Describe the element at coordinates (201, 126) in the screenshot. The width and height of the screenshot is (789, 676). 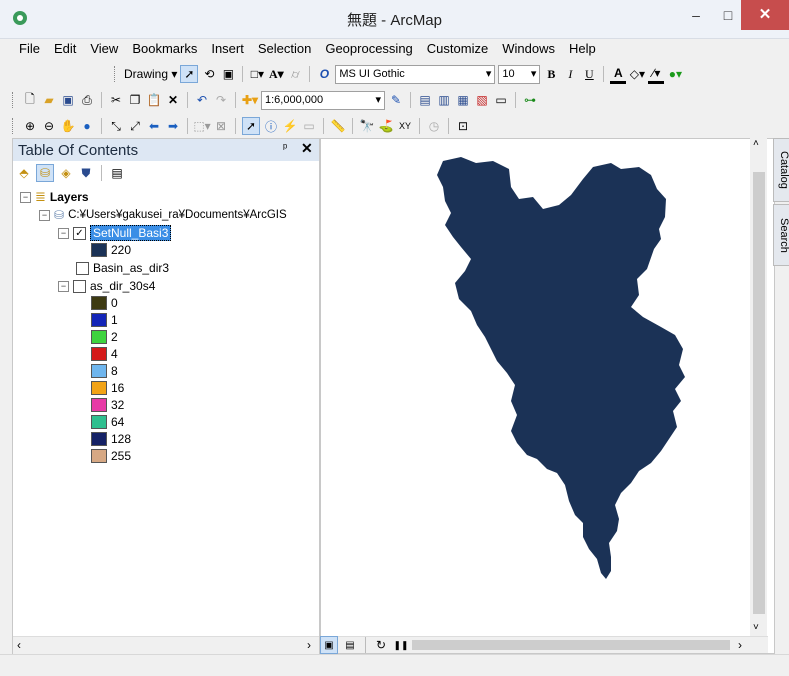
I see `select-features-icon: ⬚▾` at that location.